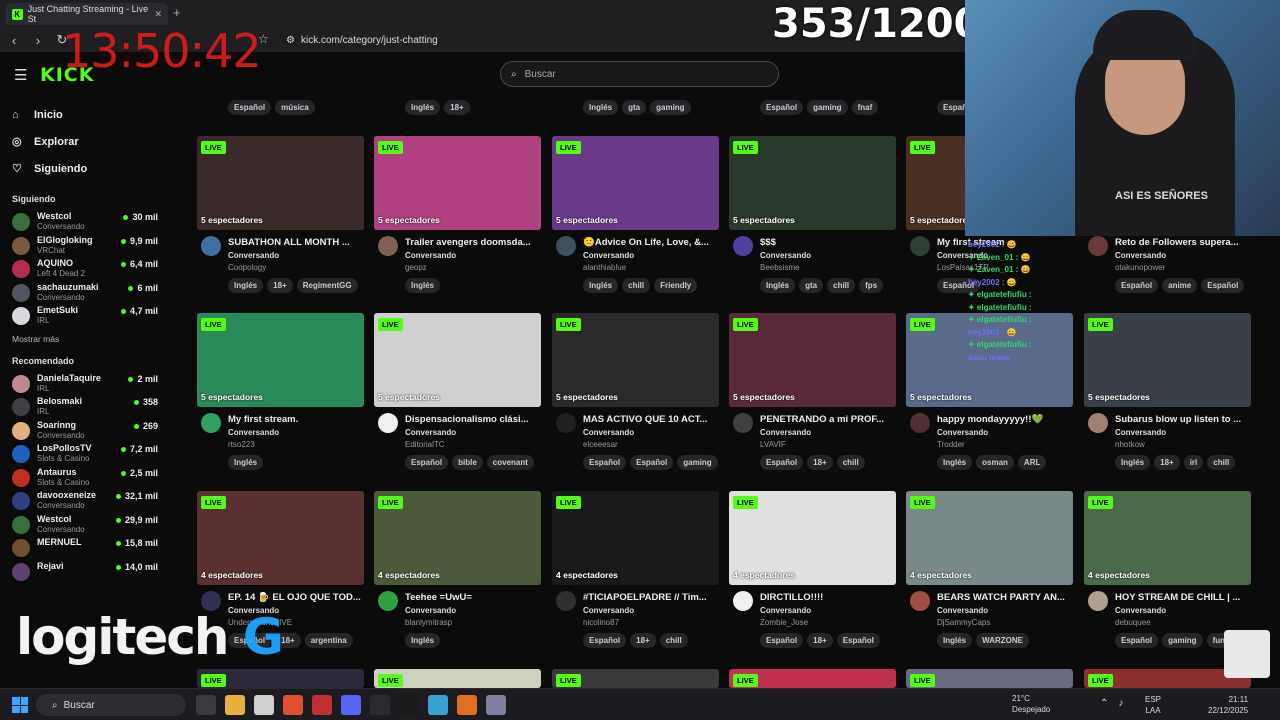 The width and height of the screenshot is (1280, 720). I want to click on language-indicator: ESP LAA, so click(1153, 705).